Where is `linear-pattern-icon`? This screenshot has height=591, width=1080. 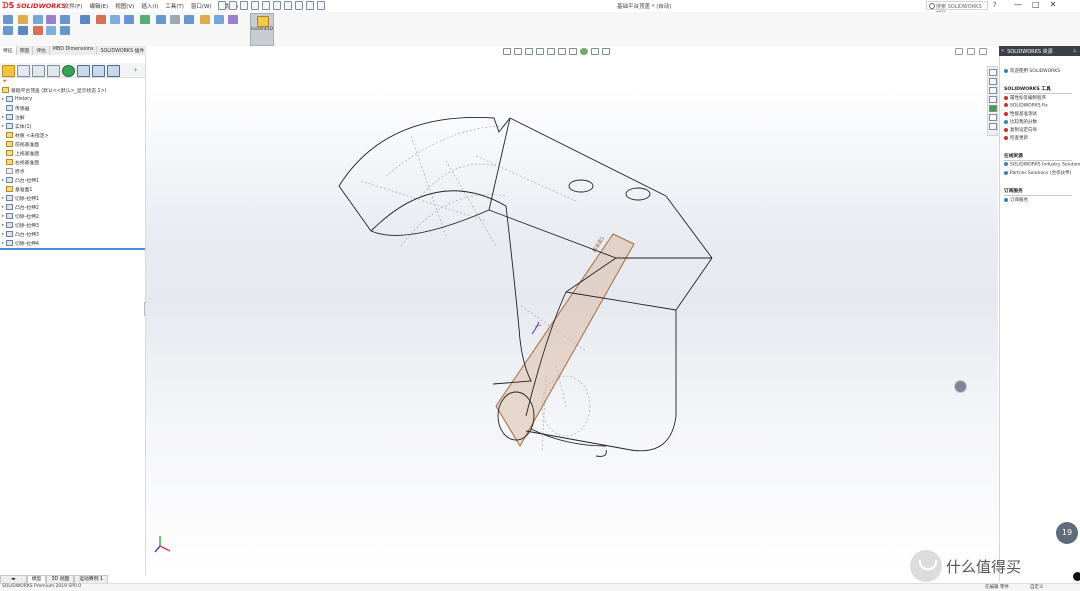 linear-pattern-icon is located at coordinates (189, 19).